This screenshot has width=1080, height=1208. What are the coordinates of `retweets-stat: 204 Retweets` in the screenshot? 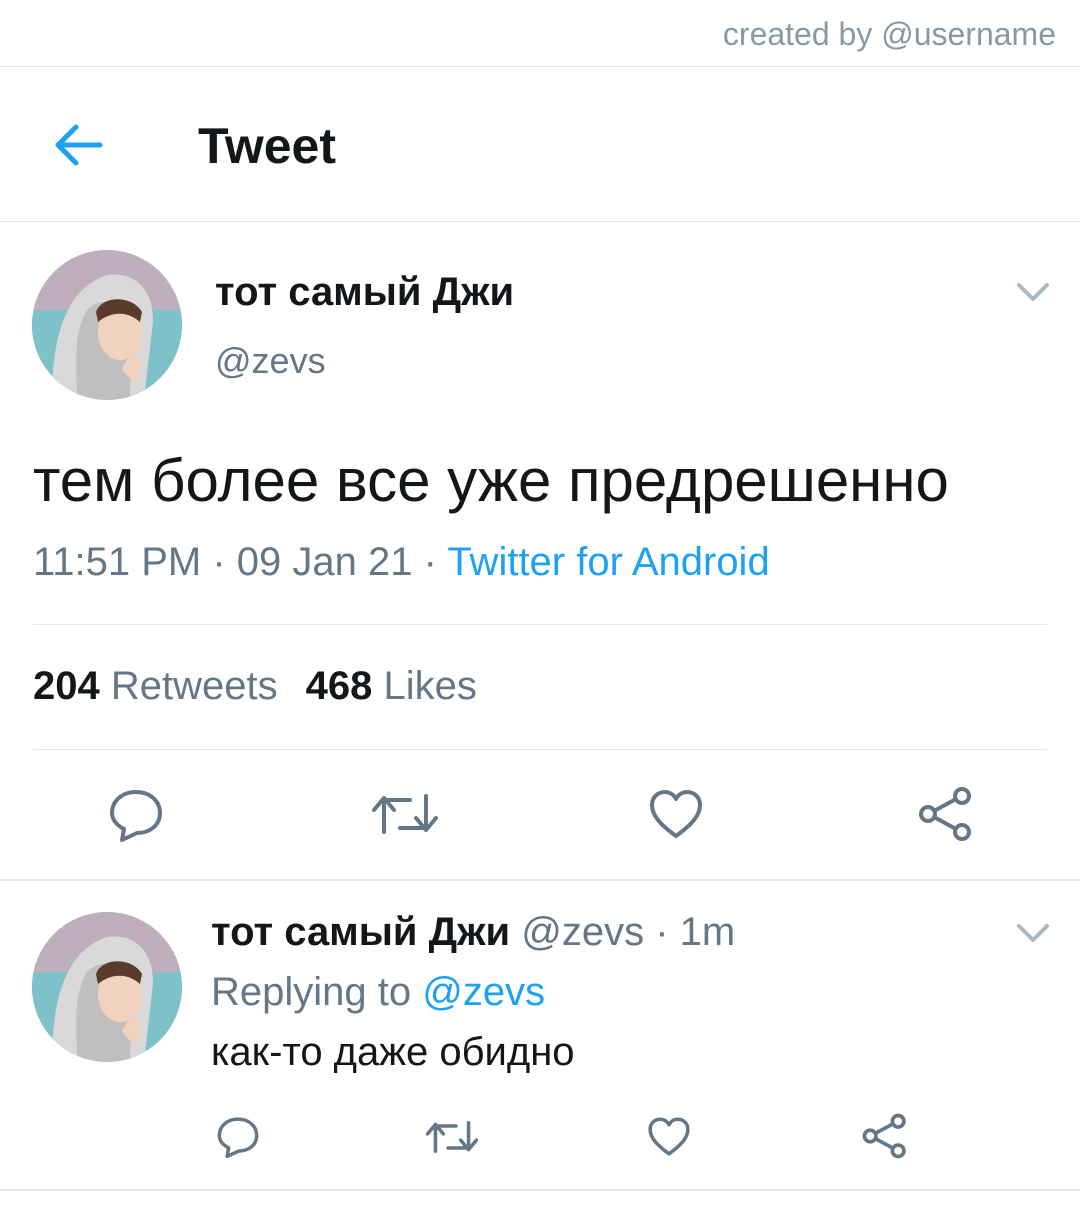 It's located at (155, 686).